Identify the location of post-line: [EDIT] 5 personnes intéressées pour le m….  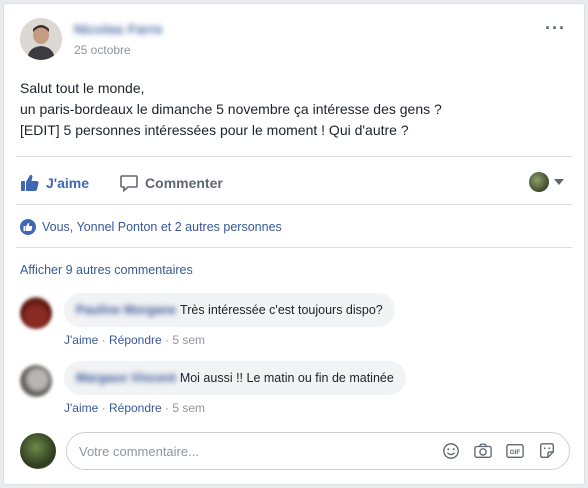
(214, 130).